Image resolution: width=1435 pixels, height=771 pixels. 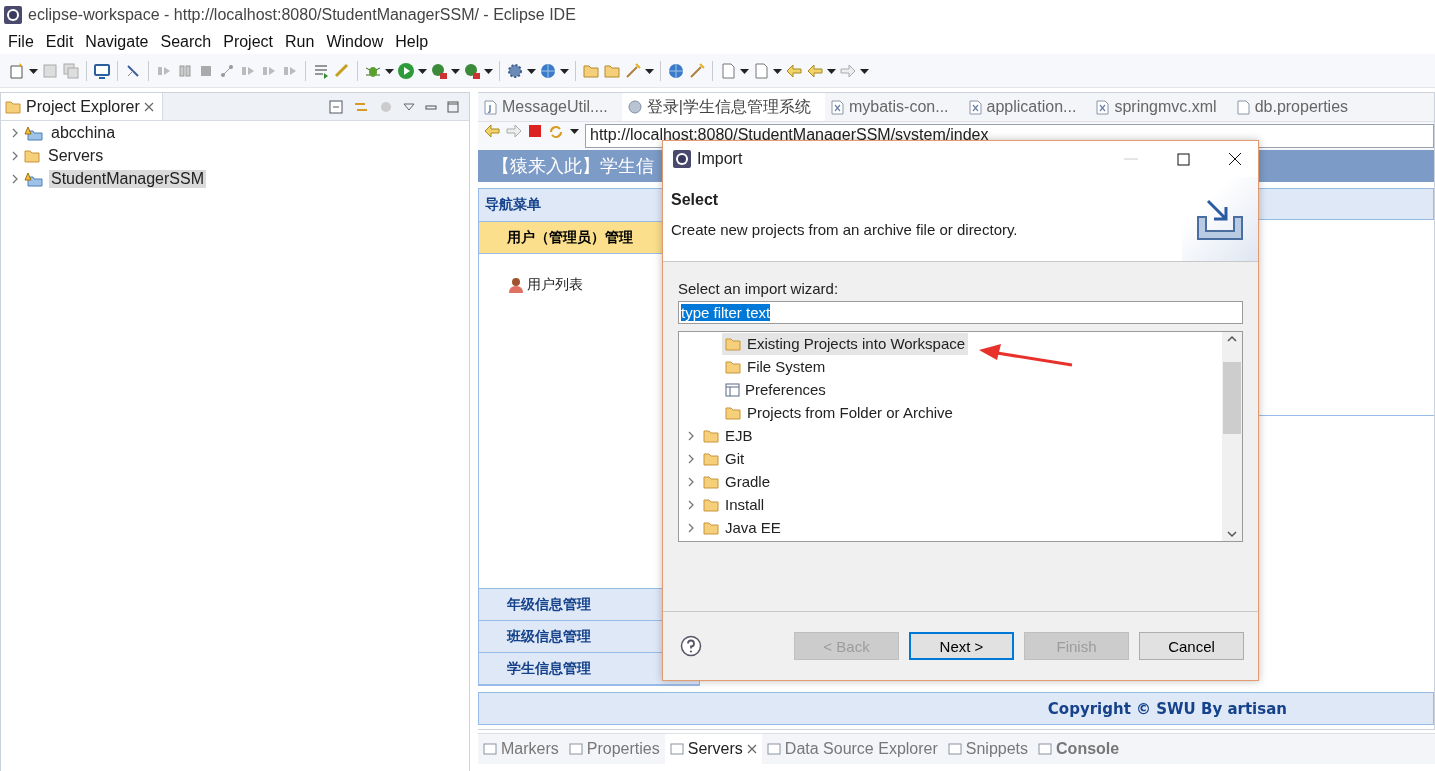 I want to click on explorer-icon, so click(x=13, y=106).